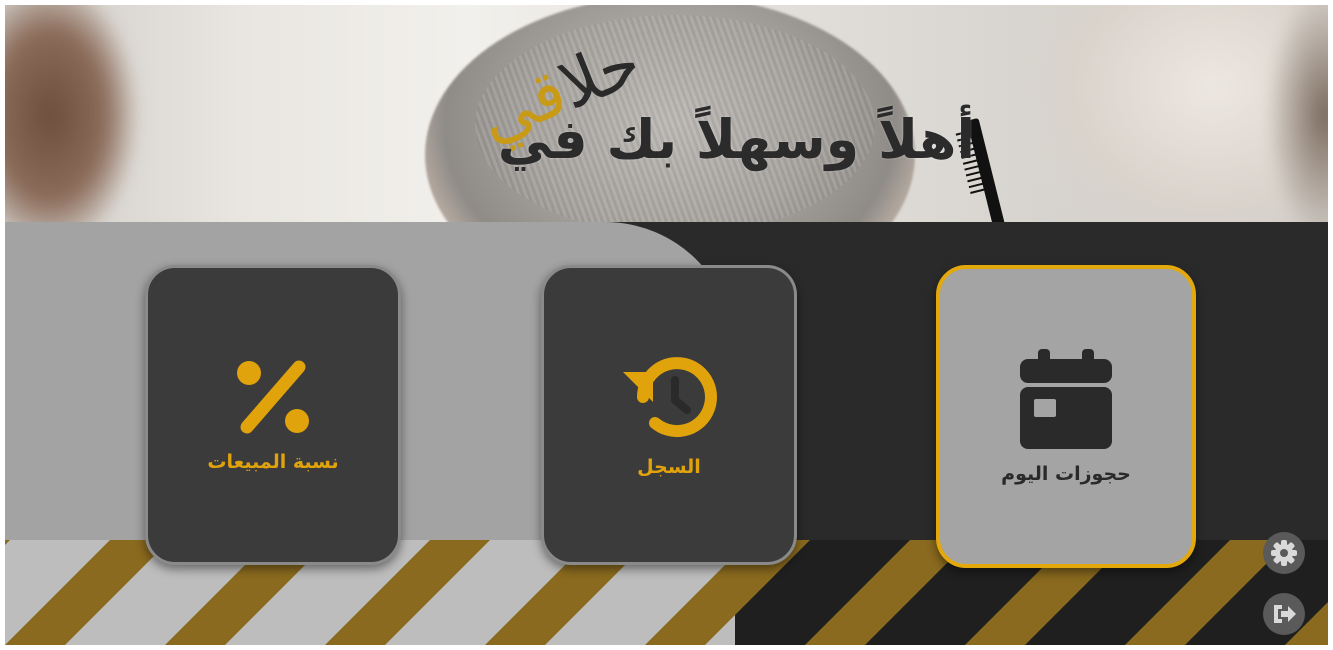  I want to click on history-tile: السجل, so click(669, 415).